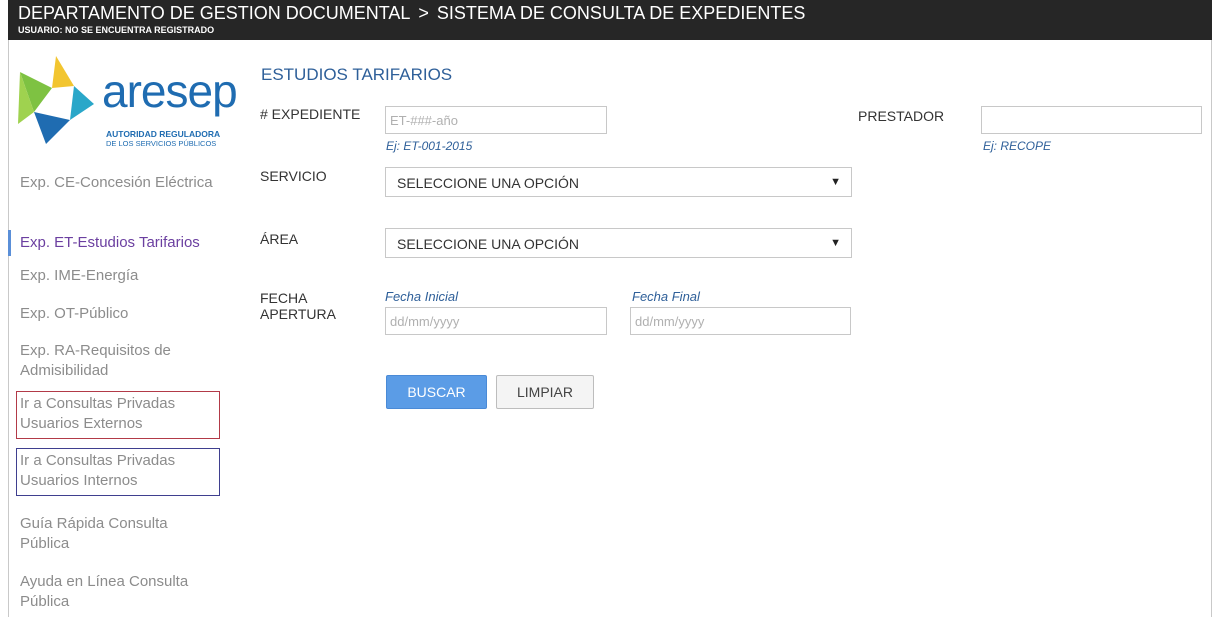  Describe the element at coordinates (127, 276) in the screenshot. I see `sidebar-item-ime-energia: Exp. IME-Energía` at that location.